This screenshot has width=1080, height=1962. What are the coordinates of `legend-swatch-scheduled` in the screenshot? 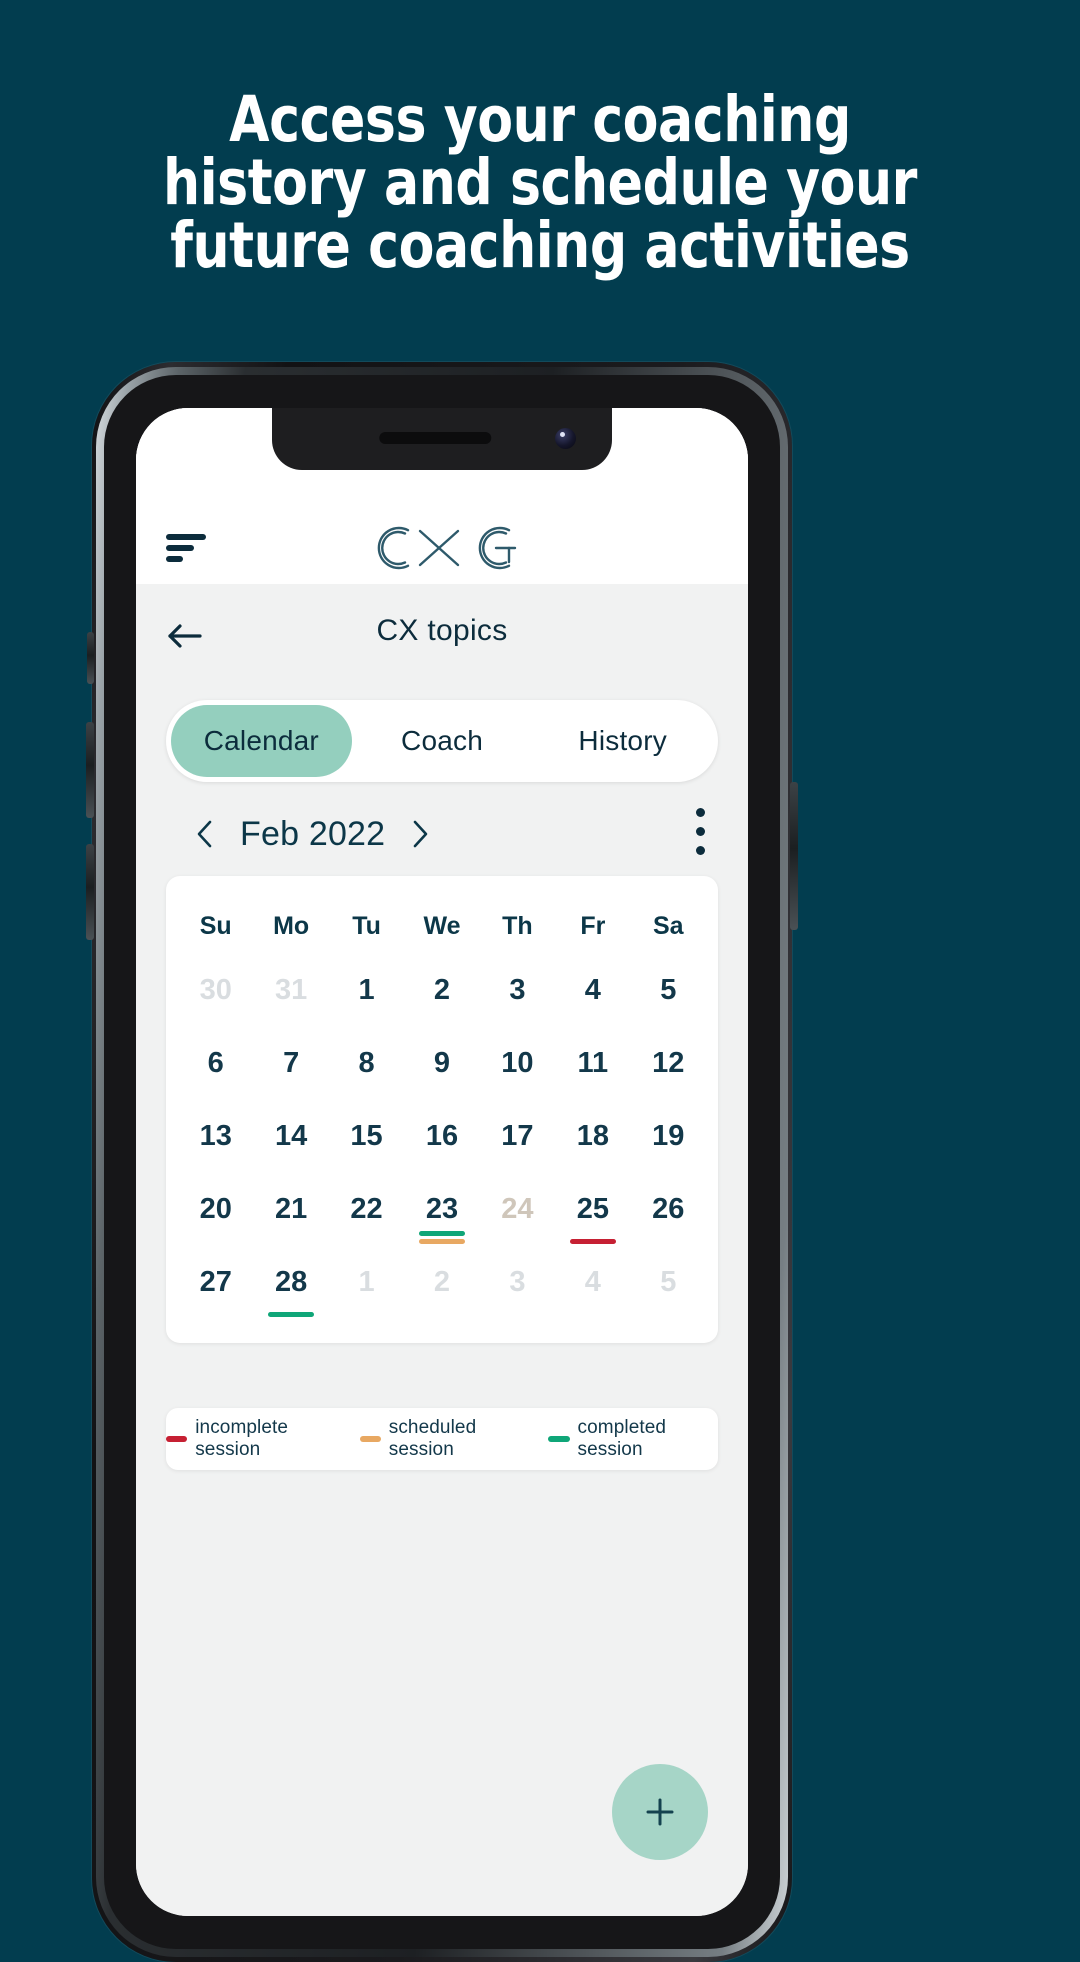 It's located at (370, 1439).